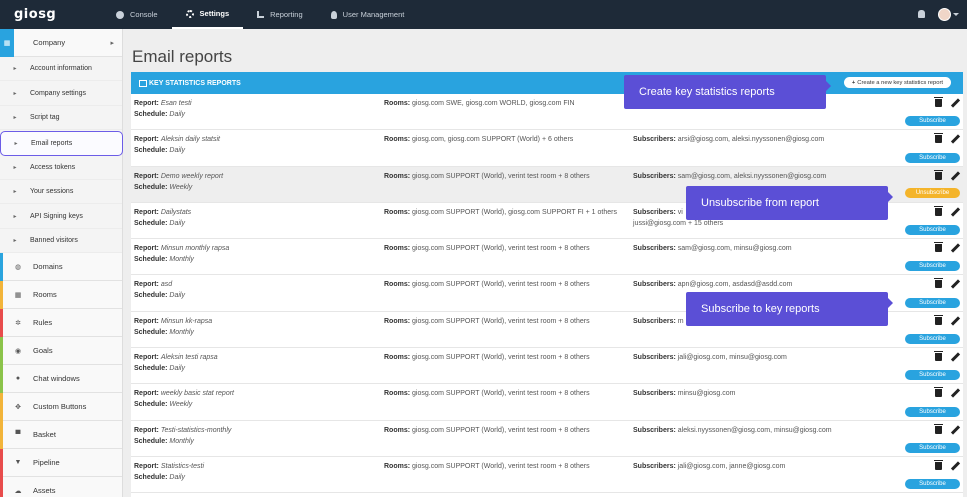 Image resolution: width=967 pixels, height=497 pixels. I want to click on unsubscribe-button: Unsubscribe, so click(932, 192).